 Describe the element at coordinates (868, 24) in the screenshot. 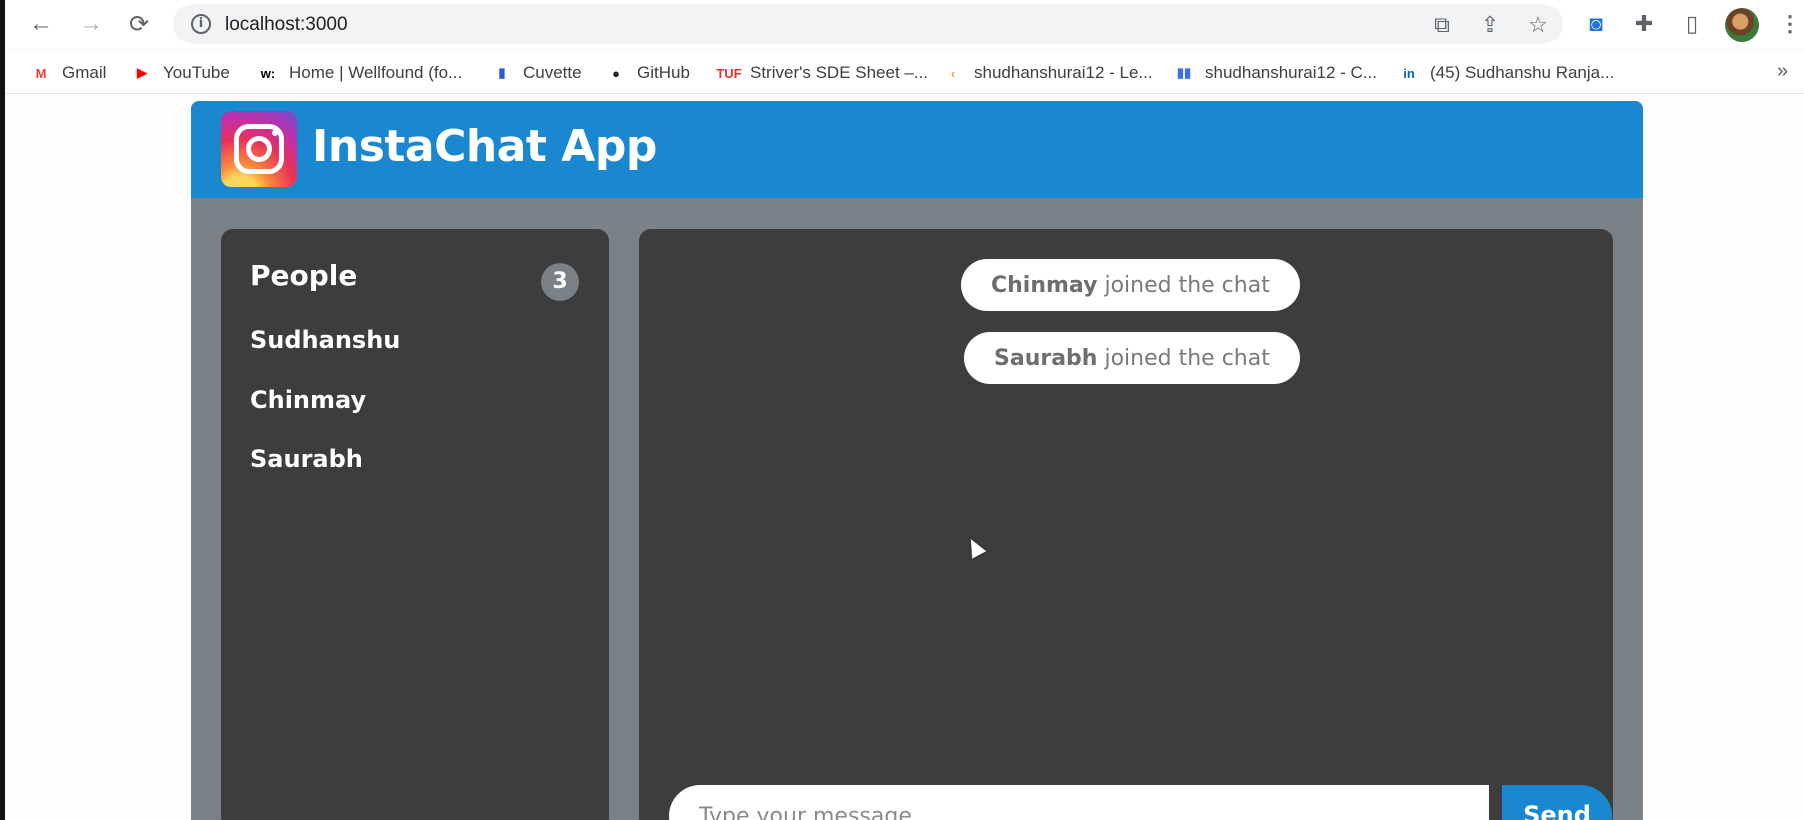

I see `address-bar: i localhost:3000 ⧉ ⇪ ☆` at that location.